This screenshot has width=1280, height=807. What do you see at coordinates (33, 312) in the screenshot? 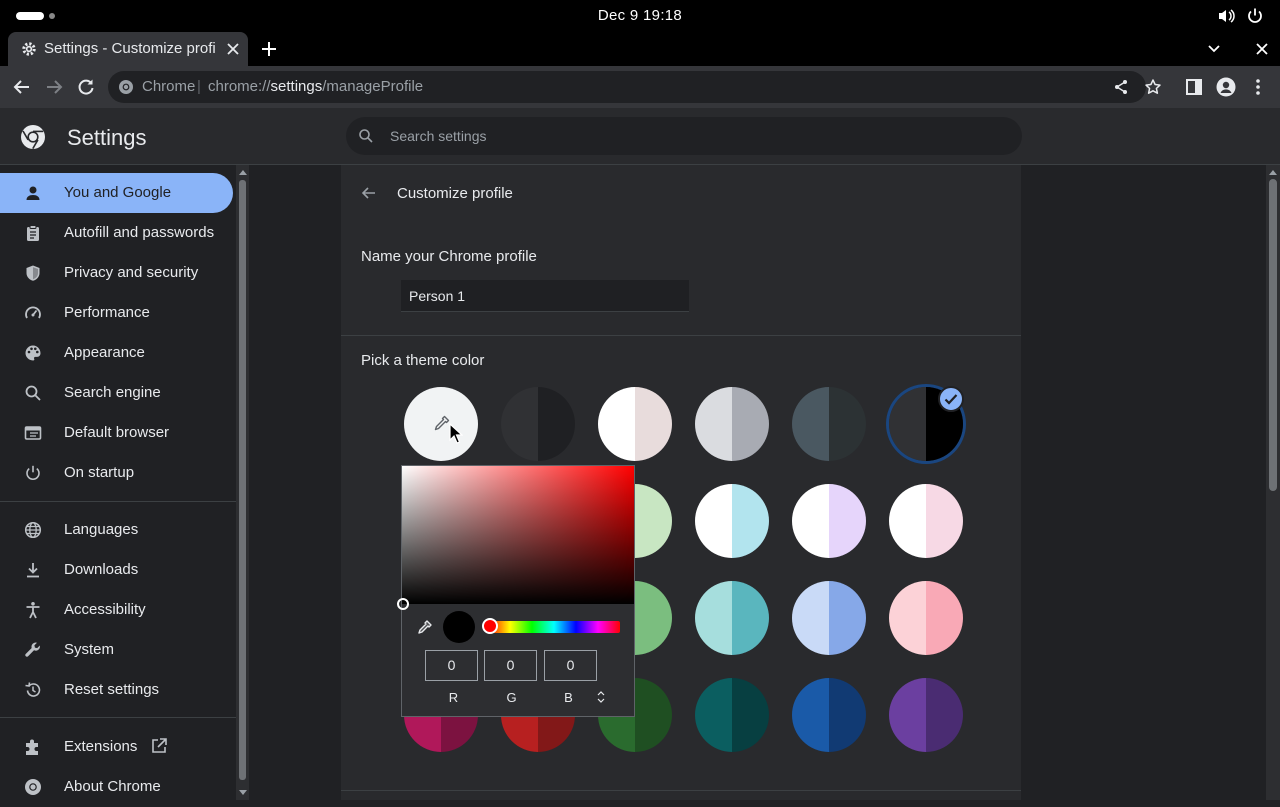
I see `gauge-icon` at bounding box center [33, 312].